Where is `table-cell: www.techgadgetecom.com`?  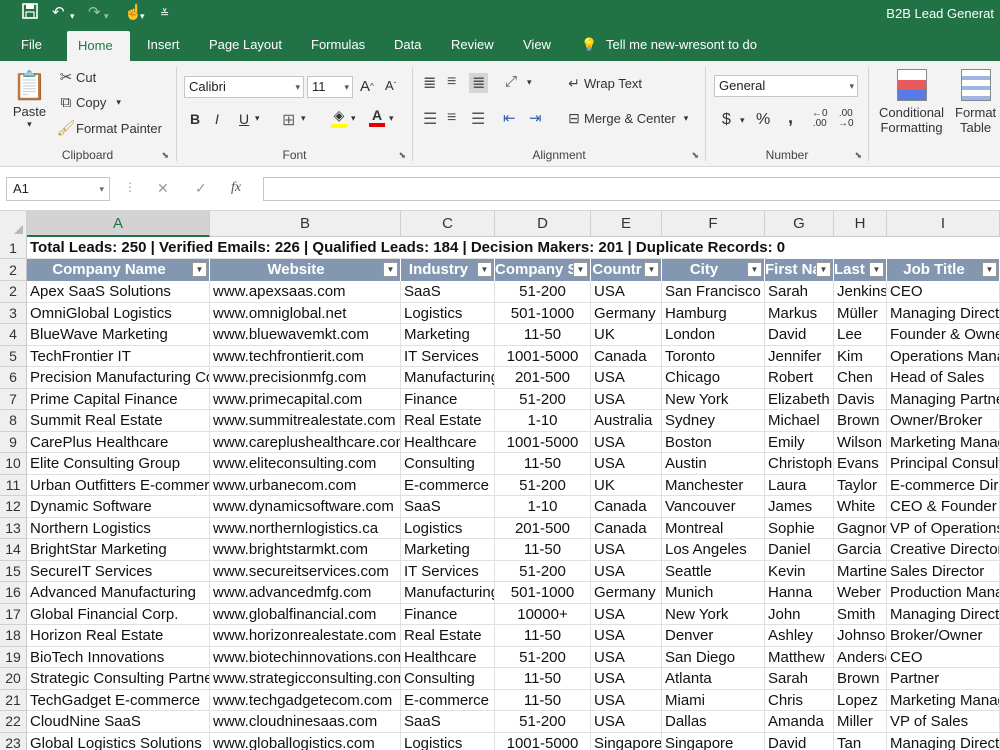
table-cell: www.techgadgetecom.com is located at coordinates (305, 700).